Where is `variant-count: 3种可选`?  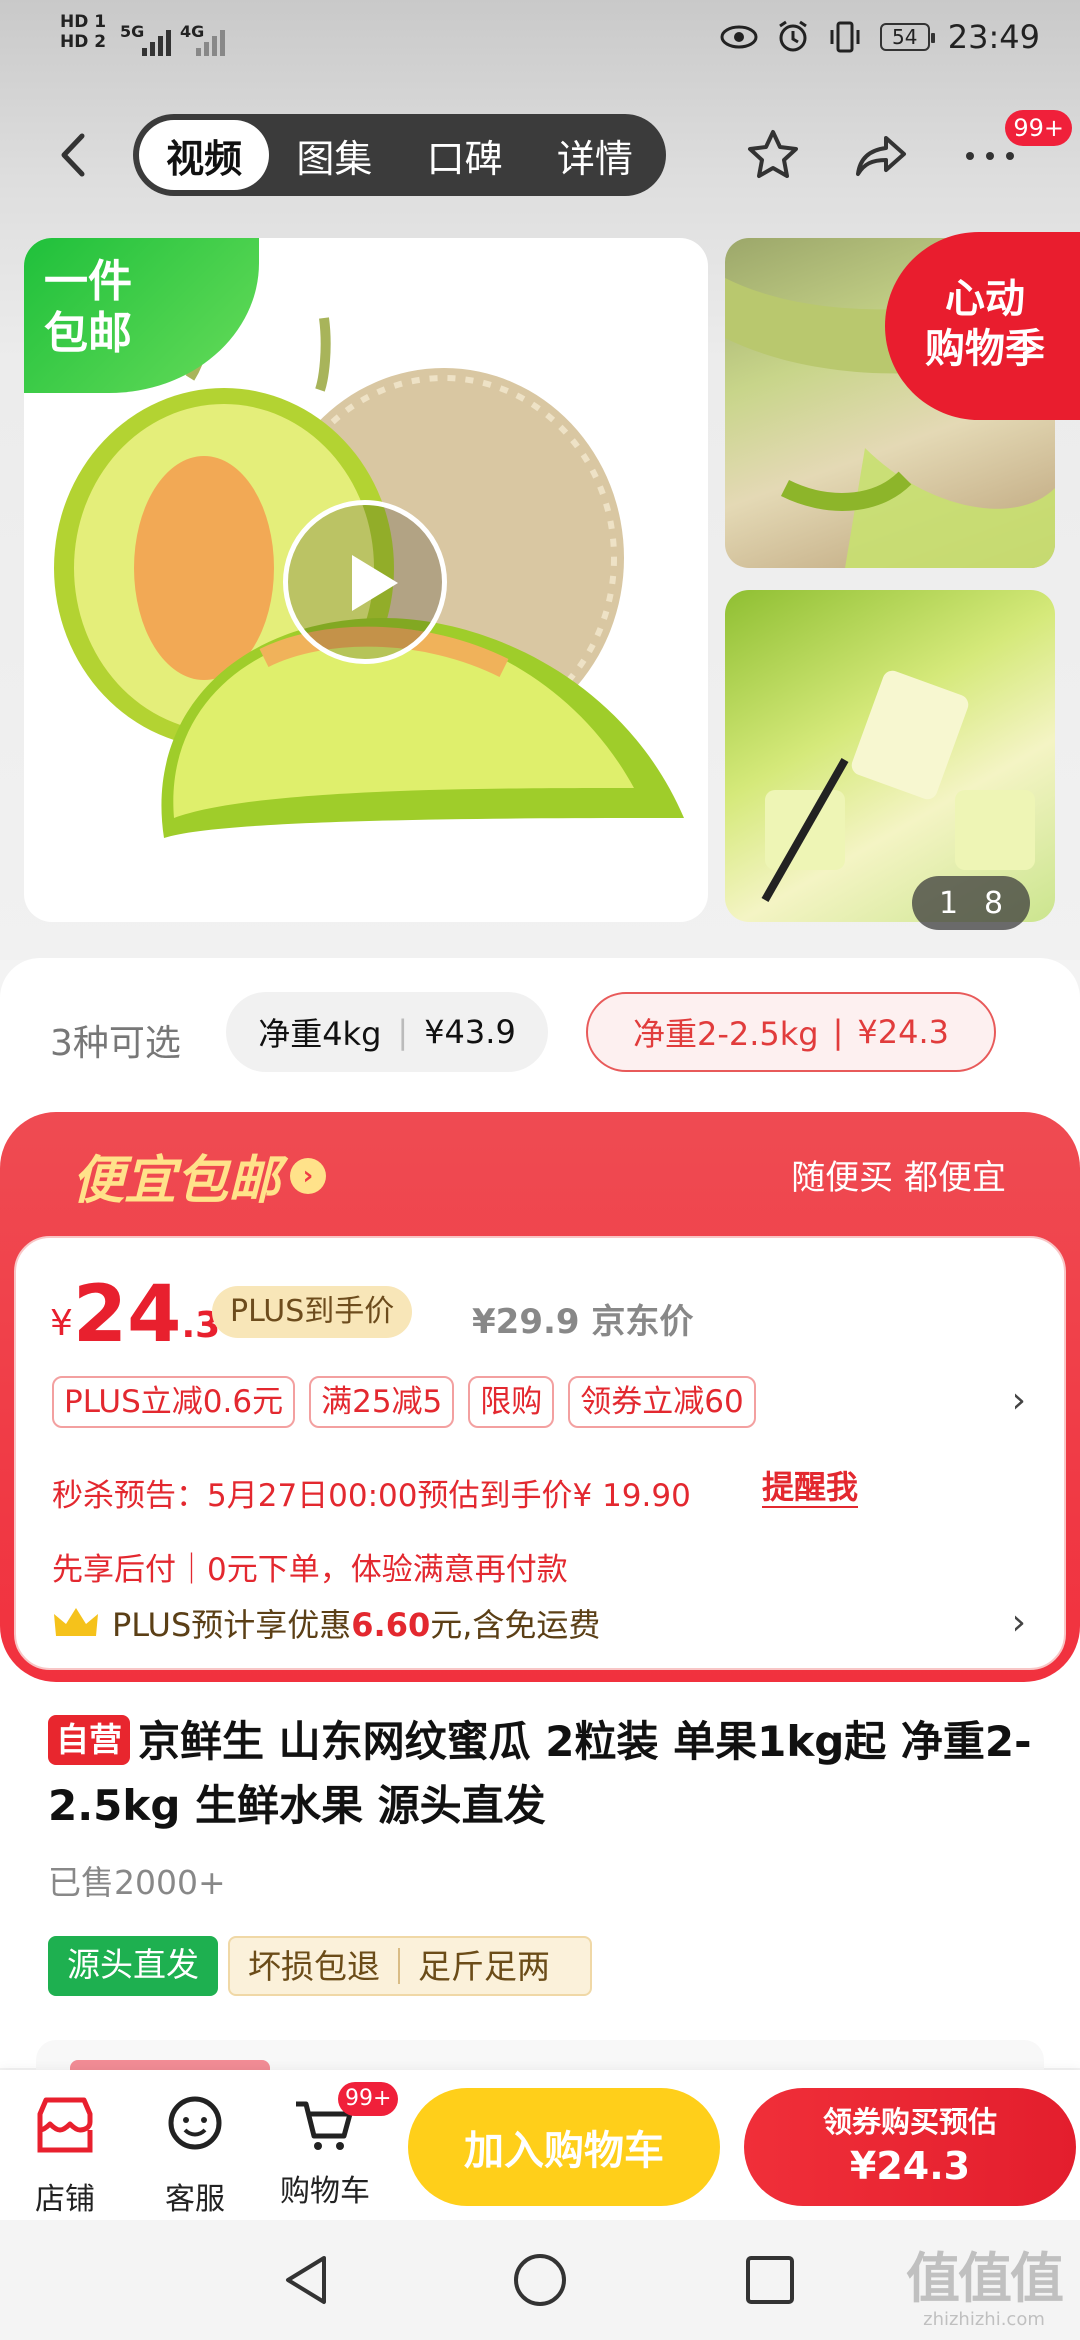 variant-count: 3种可选 is located at coordinates (115, 1043).